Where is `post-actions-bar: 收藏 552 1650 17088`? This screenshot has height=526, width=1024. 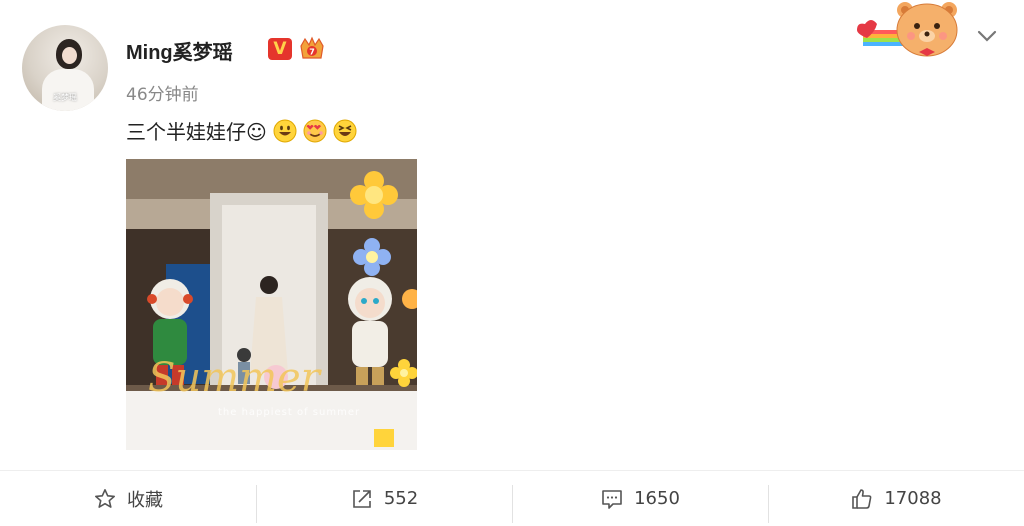
post-actions-bar: 收藏 552 1650 17088 is located at coordinates (512, 498).